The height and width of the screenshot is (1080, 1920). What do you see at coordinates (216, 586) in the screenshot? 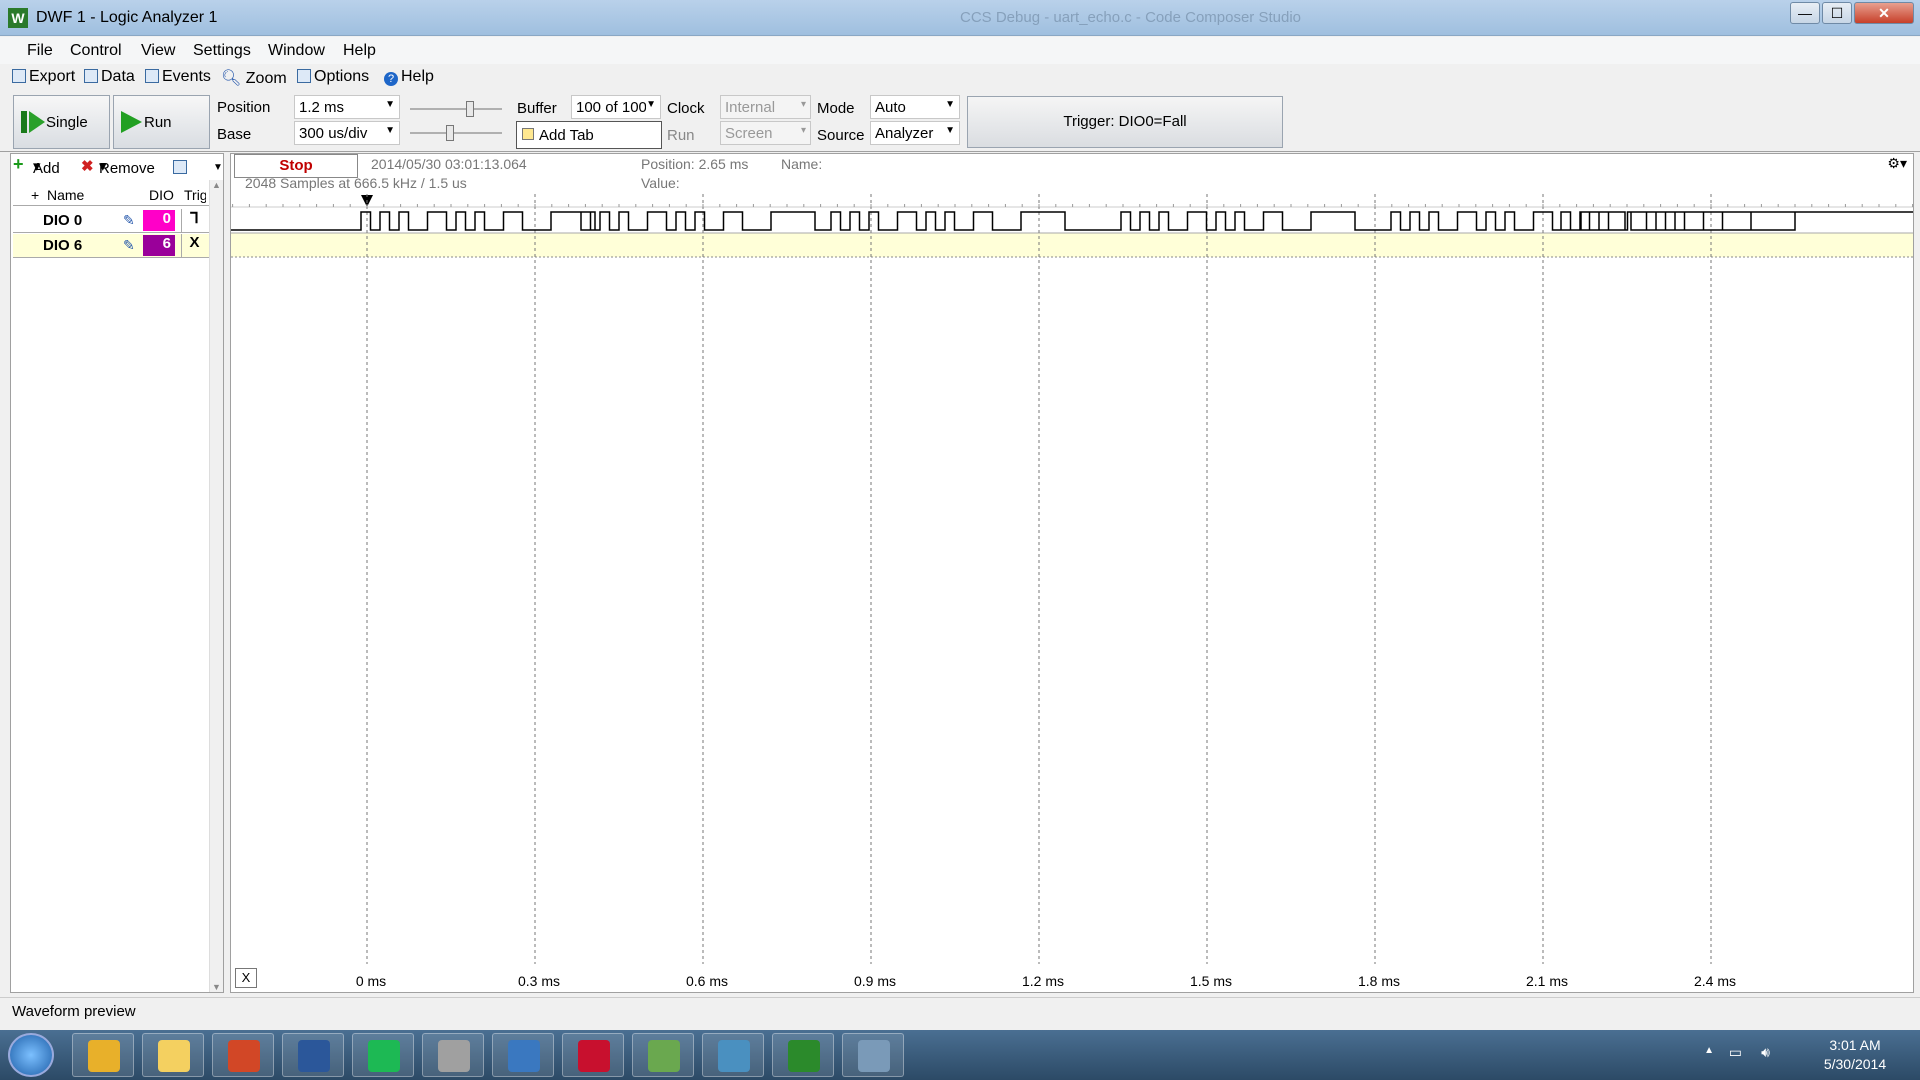
I see `channels-scrollbar: ▲ ▼` at bounding box center [216, 586].